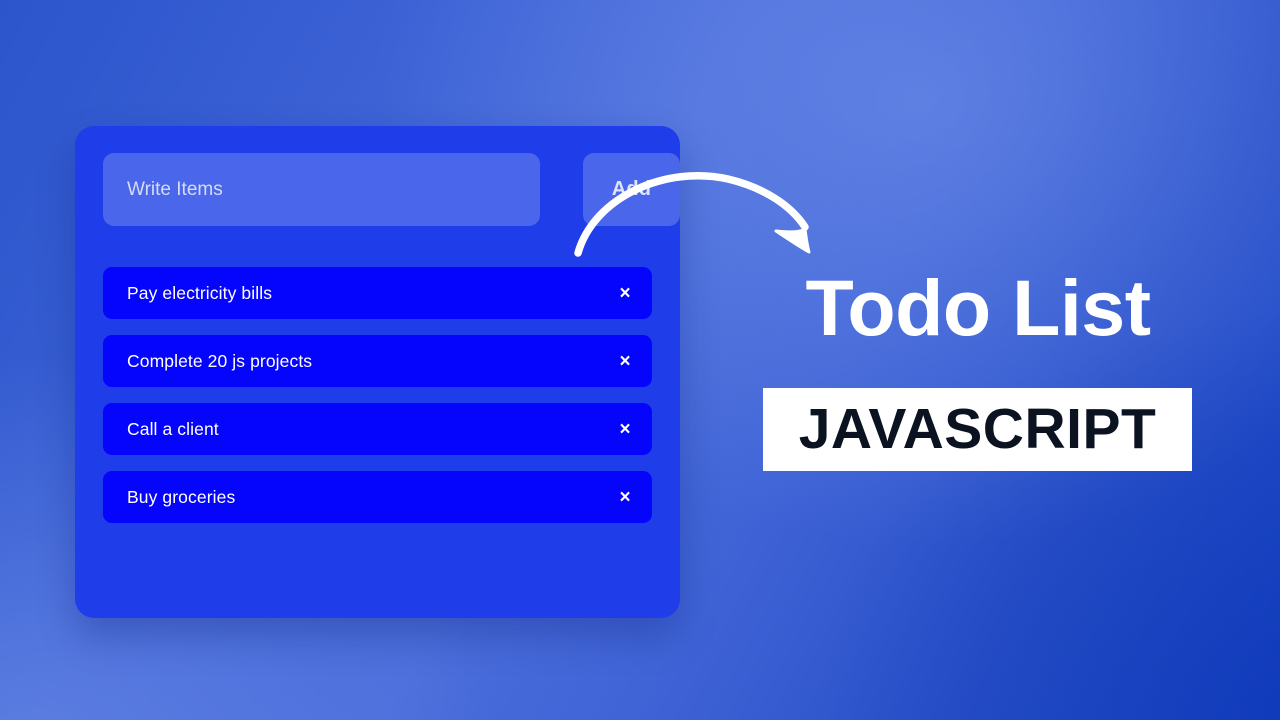 This screenshot has height=720, width=1280. Describe the element at coordinates (181, 496) in the screenshot. I see `todo-item-label: Buy groceries` at that location.